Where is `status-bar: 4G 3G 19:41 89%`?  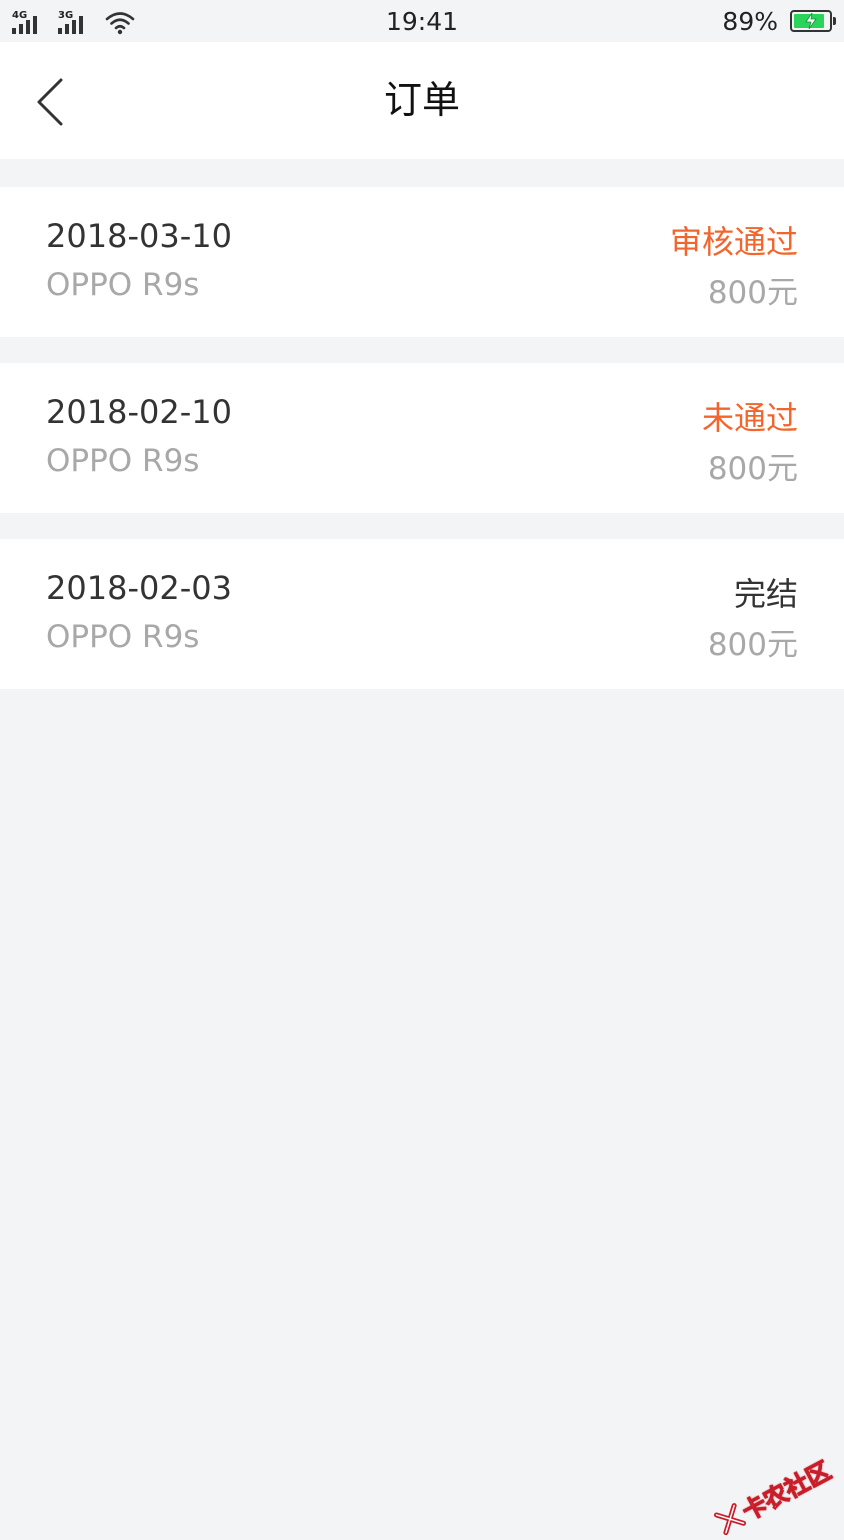 status-bar: 4G 3G 19:41 89% is located at coordinates (422, 21).